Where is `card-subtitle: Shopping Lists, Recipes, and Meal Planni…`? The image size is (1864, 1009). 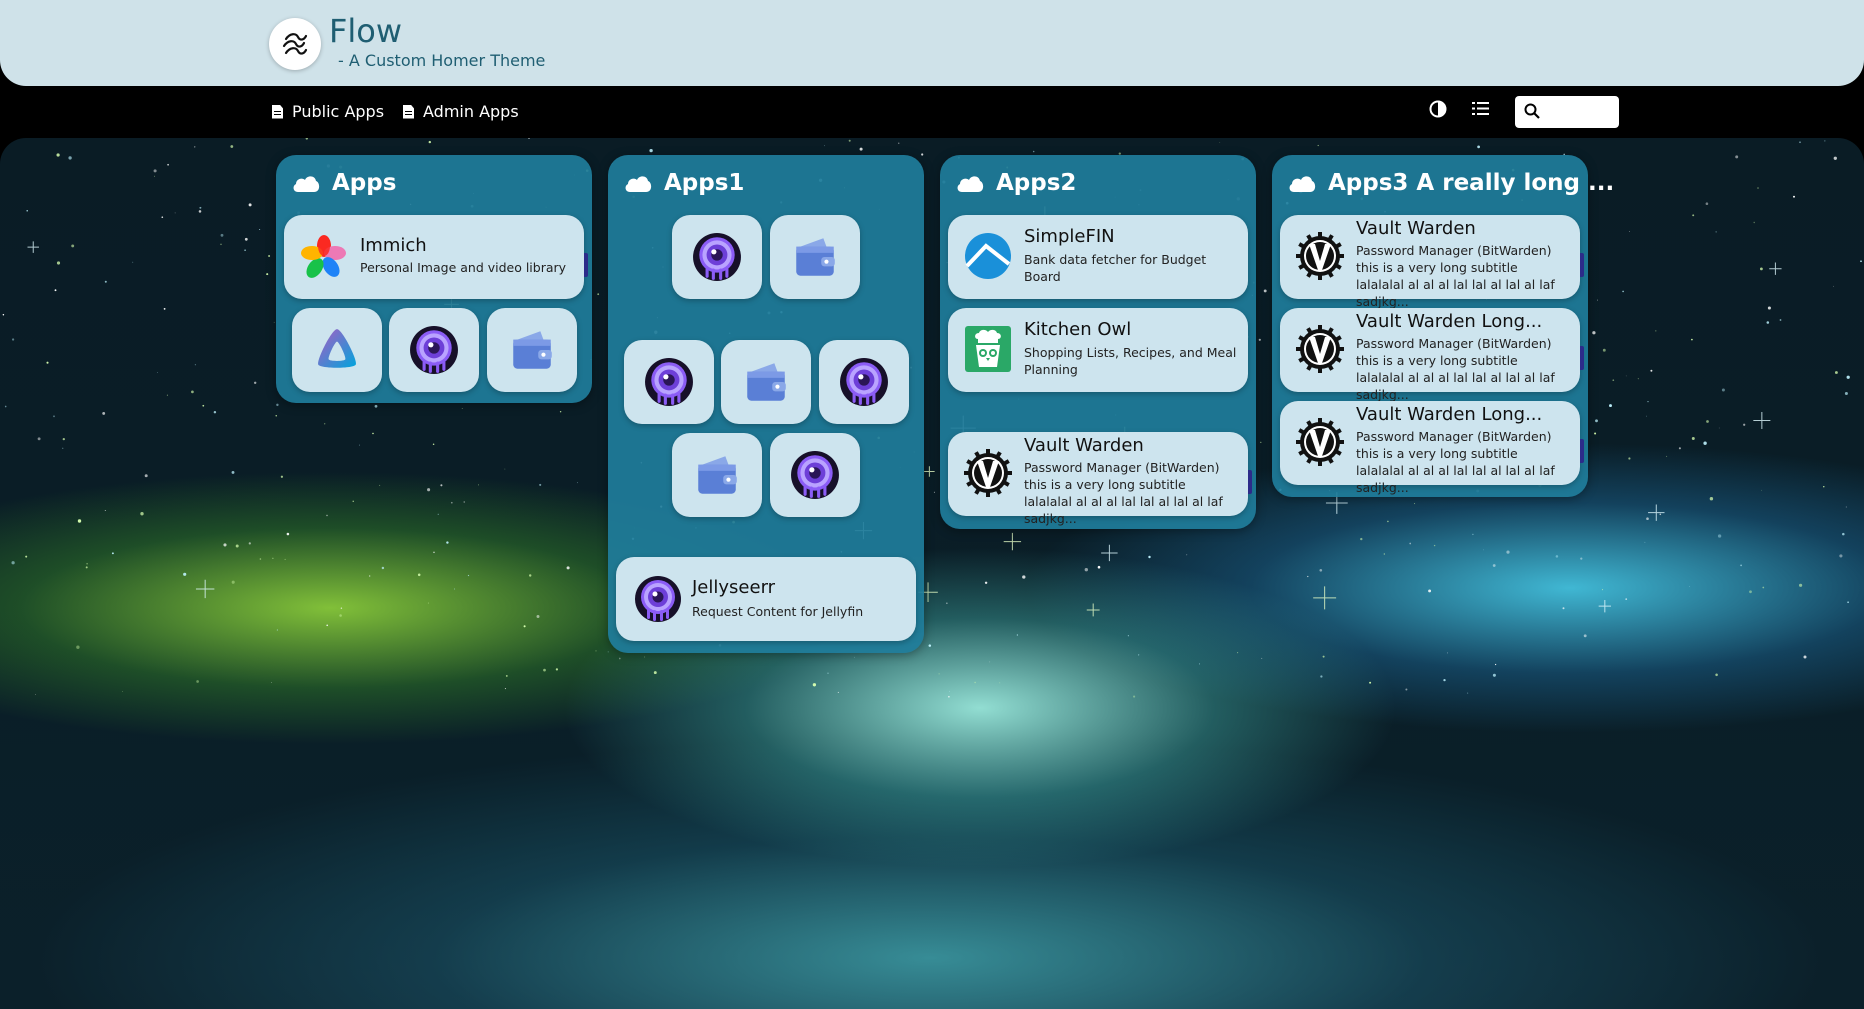
card-subtitle: Shopping Lists, Recipes, and Meal Planni… is located at coordinates (1130, 361).